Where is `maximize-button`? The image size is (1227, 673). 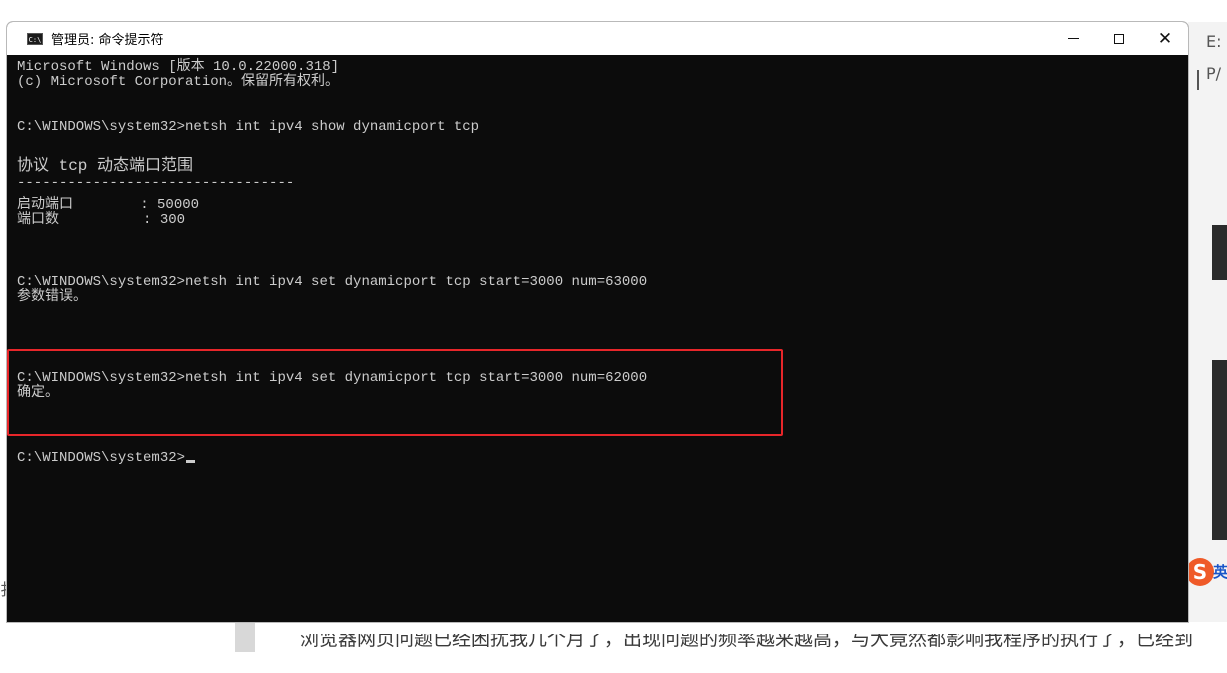
maximize-button is located at coordinates (1119, 38).